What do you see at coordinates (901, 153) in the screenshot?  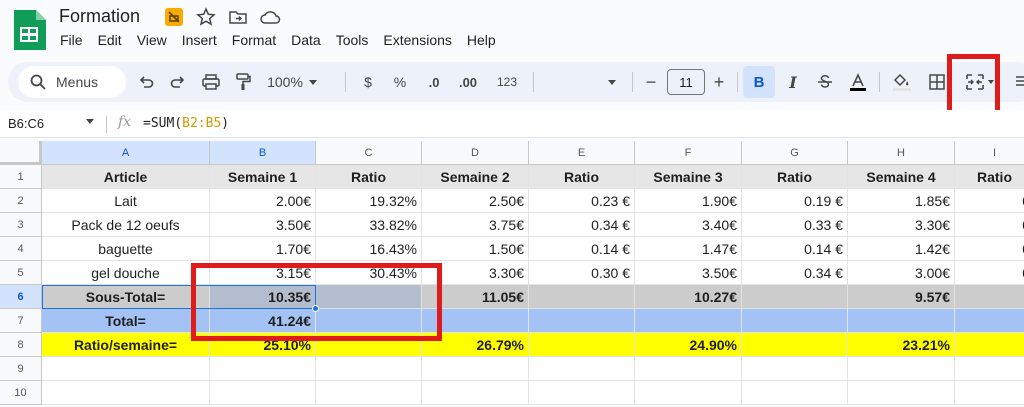 I see `column-header-h: H` at bounding box center [901, 153].